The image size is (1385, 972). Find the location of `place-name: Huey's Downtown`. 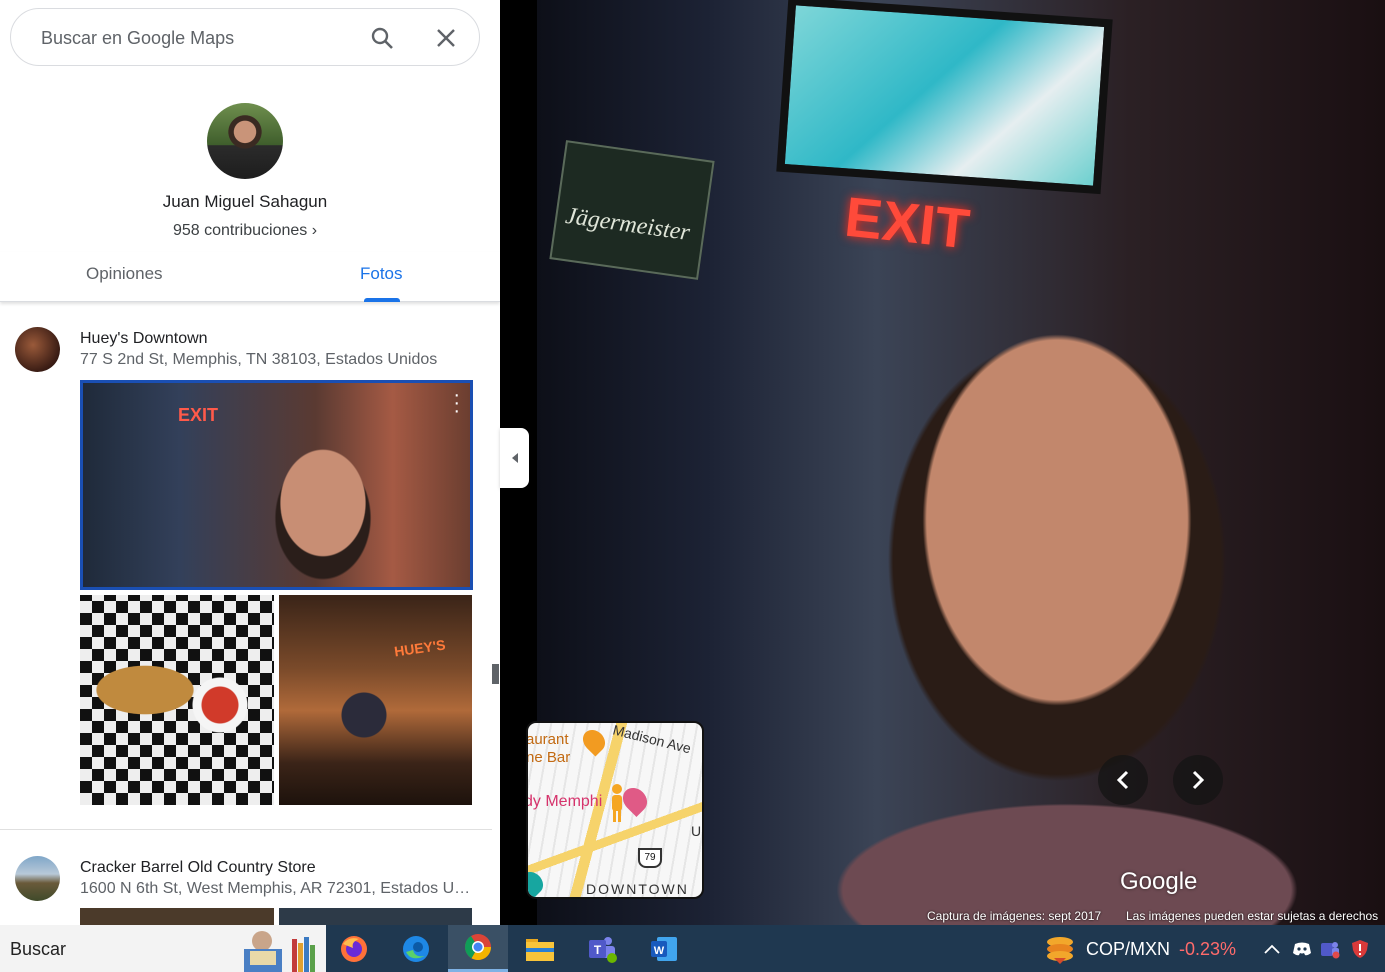

place-name: Huey's Downtown is located at coordinates (144, 339).